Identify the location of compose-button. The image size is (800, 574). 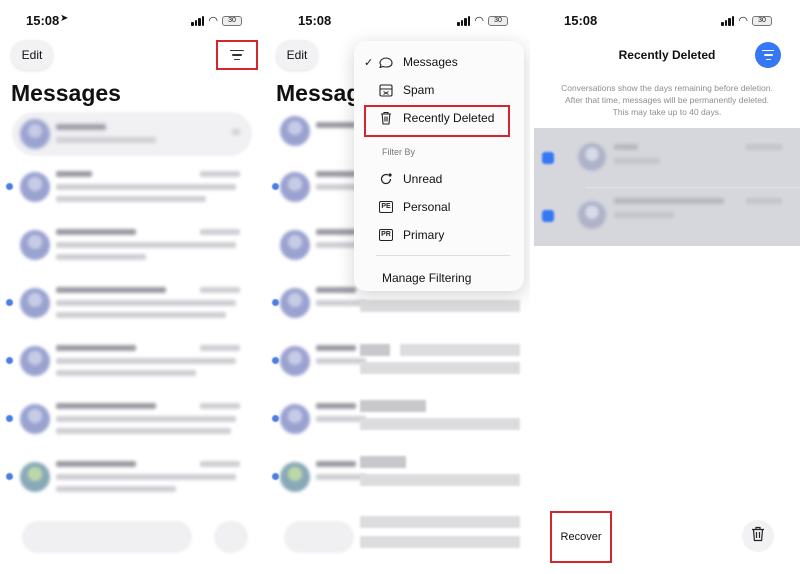
(231, 537).